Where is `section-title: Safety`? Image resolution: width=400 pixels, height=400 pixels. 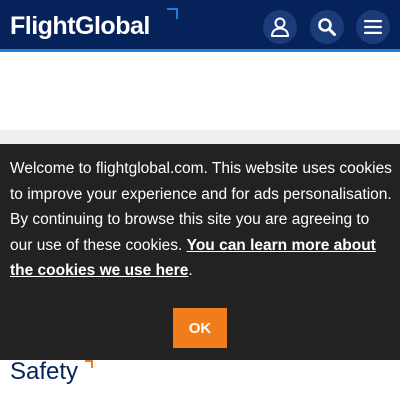 section-title: Safety is located at coordinates (52, 372).